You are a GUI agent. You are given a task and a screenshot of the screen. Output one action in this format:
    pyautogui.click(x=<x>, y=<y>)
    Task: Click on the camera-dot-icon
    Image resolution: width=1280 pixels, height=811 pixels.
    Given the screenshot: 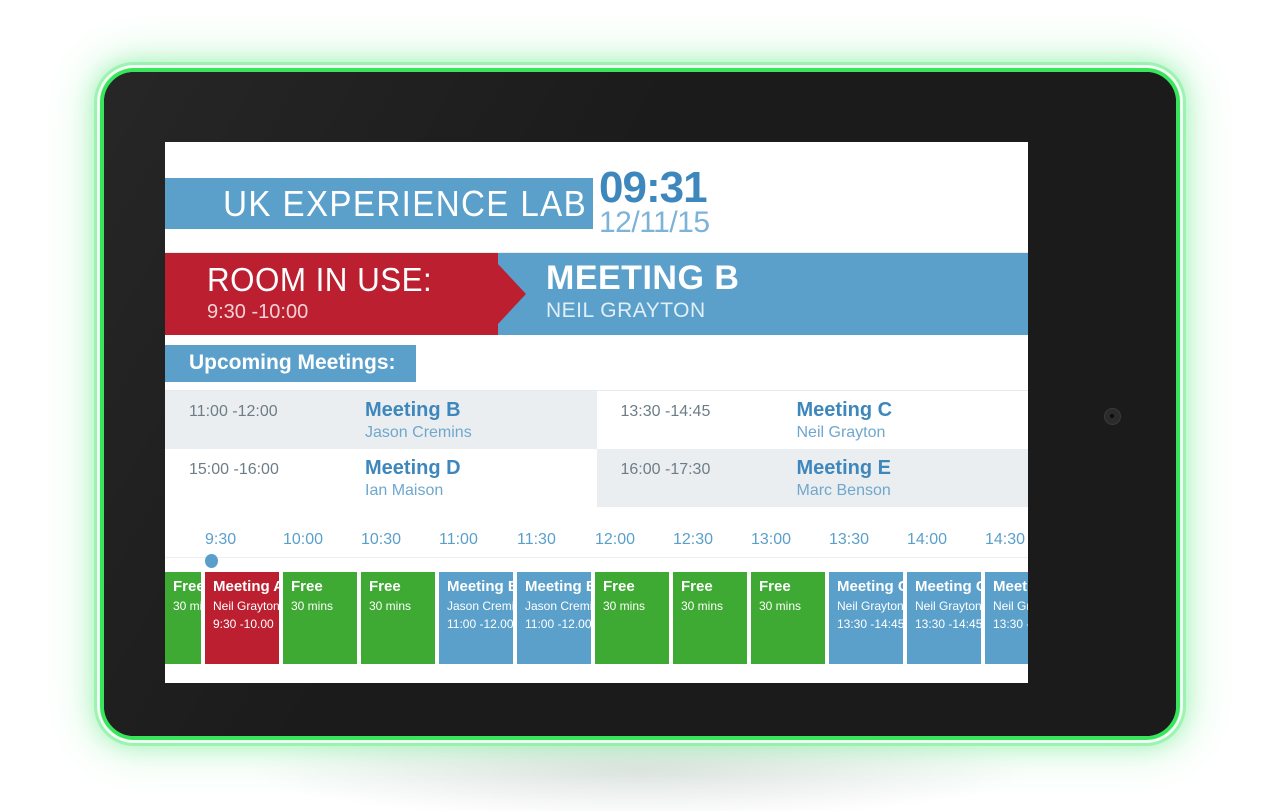 What is the action you would take?
    pyautogui.click(x=1112, y=416)
    